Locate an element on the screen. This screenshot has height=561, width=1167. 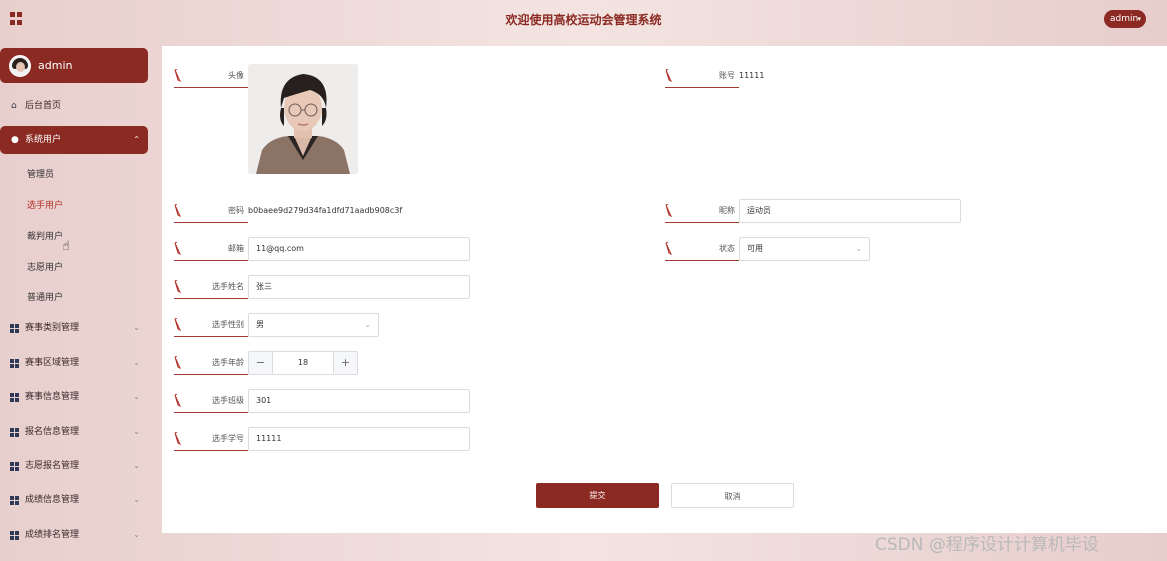
mouse-cursor-icon: ☝ is located at coordinates (66, 246).